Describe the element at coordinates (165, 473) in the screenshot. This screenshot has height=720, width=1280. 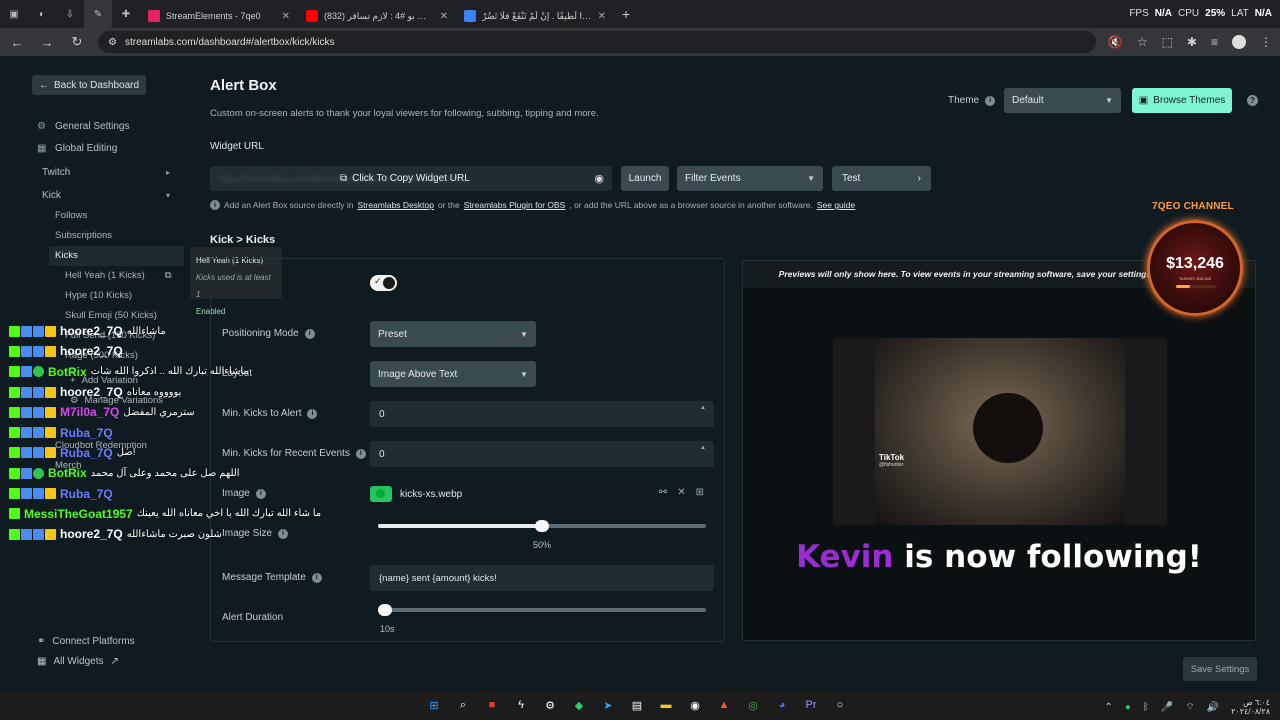
I see `chat-text: اللهم صل على محمد وعلى آل محمد` at that location.